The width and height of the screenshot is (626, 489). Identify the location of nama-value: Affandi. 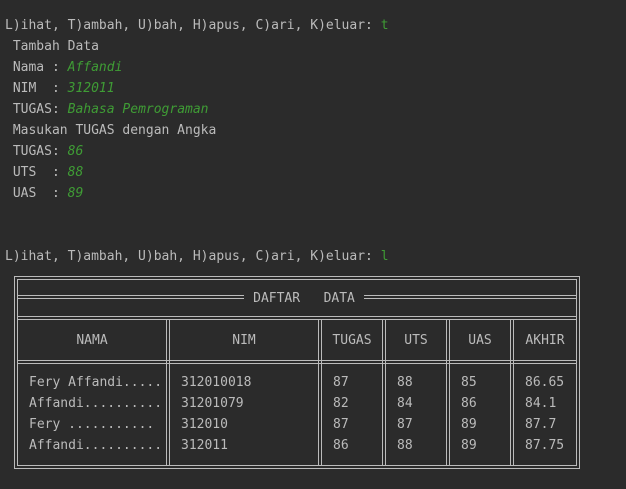
(95, 67).